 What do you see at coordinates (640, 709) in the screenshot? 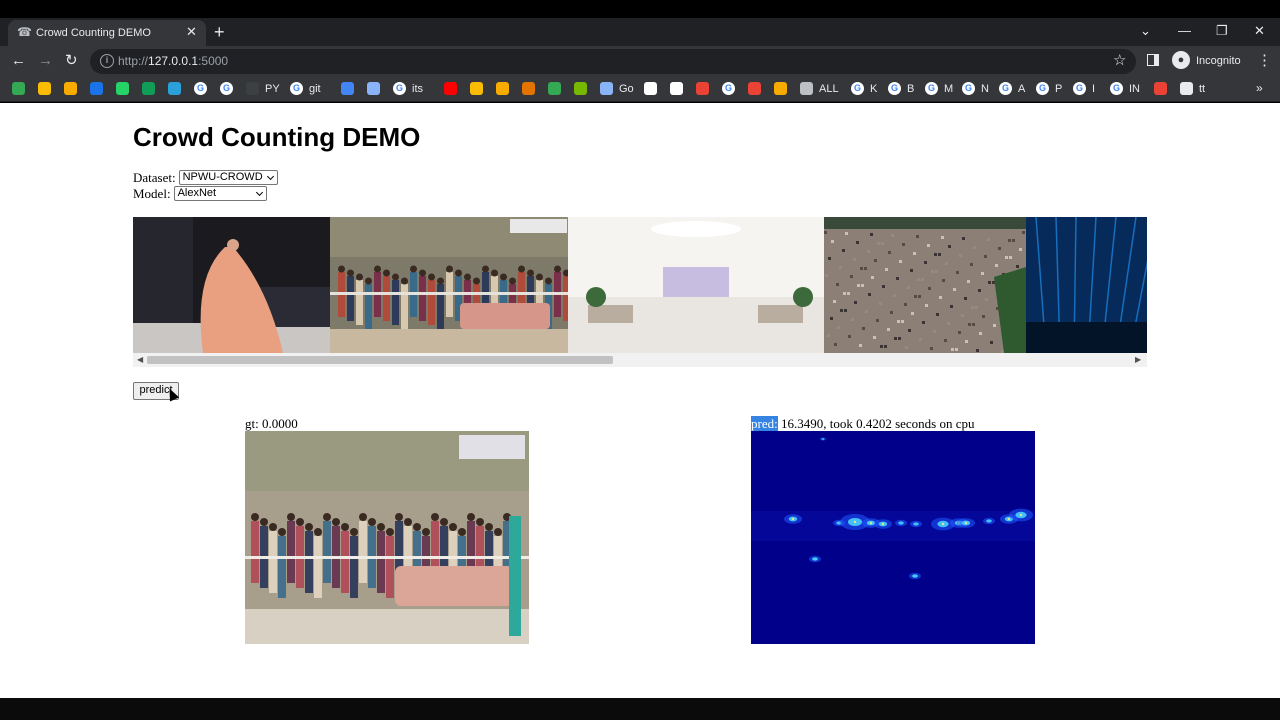
I see `screen-bottom-bar` at bounding box center [640, 709].